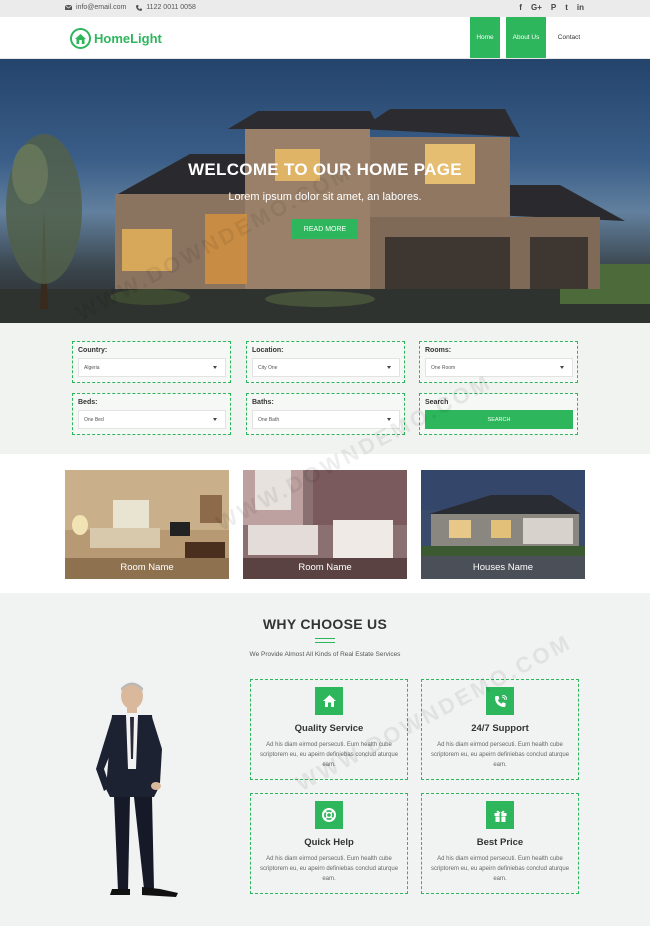  I want to click on read-more-button: READ MORE, so click(325, 229).